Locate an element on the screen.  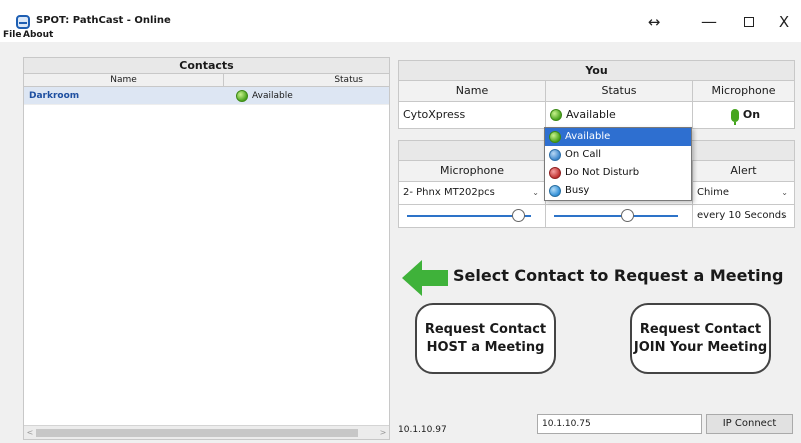
local-ip-address: 10.1.10.97 is located at coordinates (422, 430).